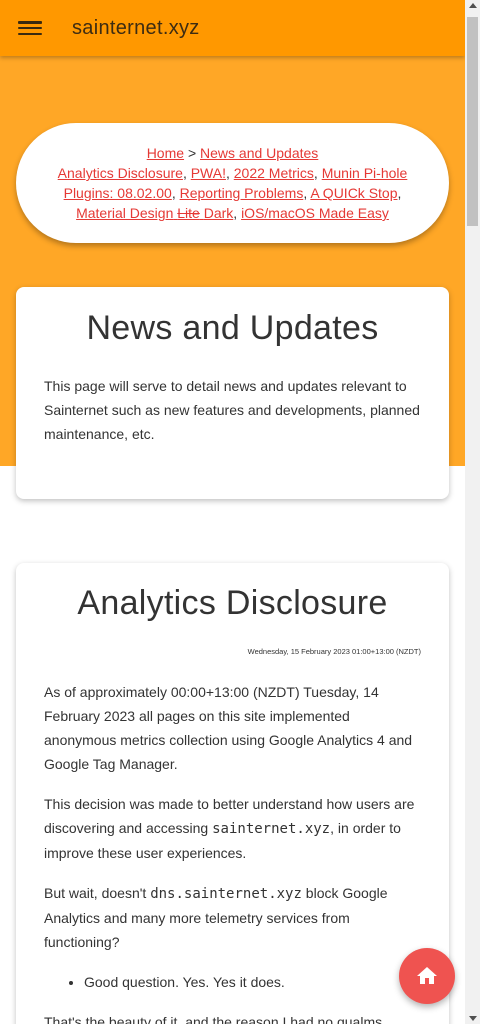  What do you see at coordinates (274, 173) in the screenshot?
I see `link-2022-metrics: 2022 Metrics` at bounding box center [274, 173].